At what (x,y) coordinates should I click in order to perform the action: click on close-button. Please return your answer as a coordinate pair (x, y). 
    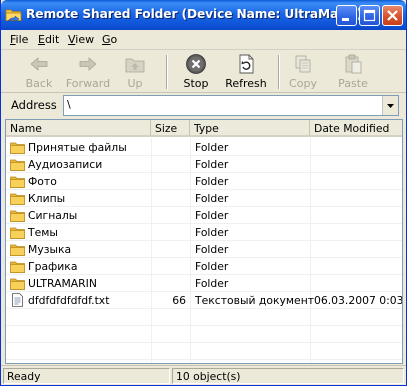
    Looking at the image, I should click on (392, 15).